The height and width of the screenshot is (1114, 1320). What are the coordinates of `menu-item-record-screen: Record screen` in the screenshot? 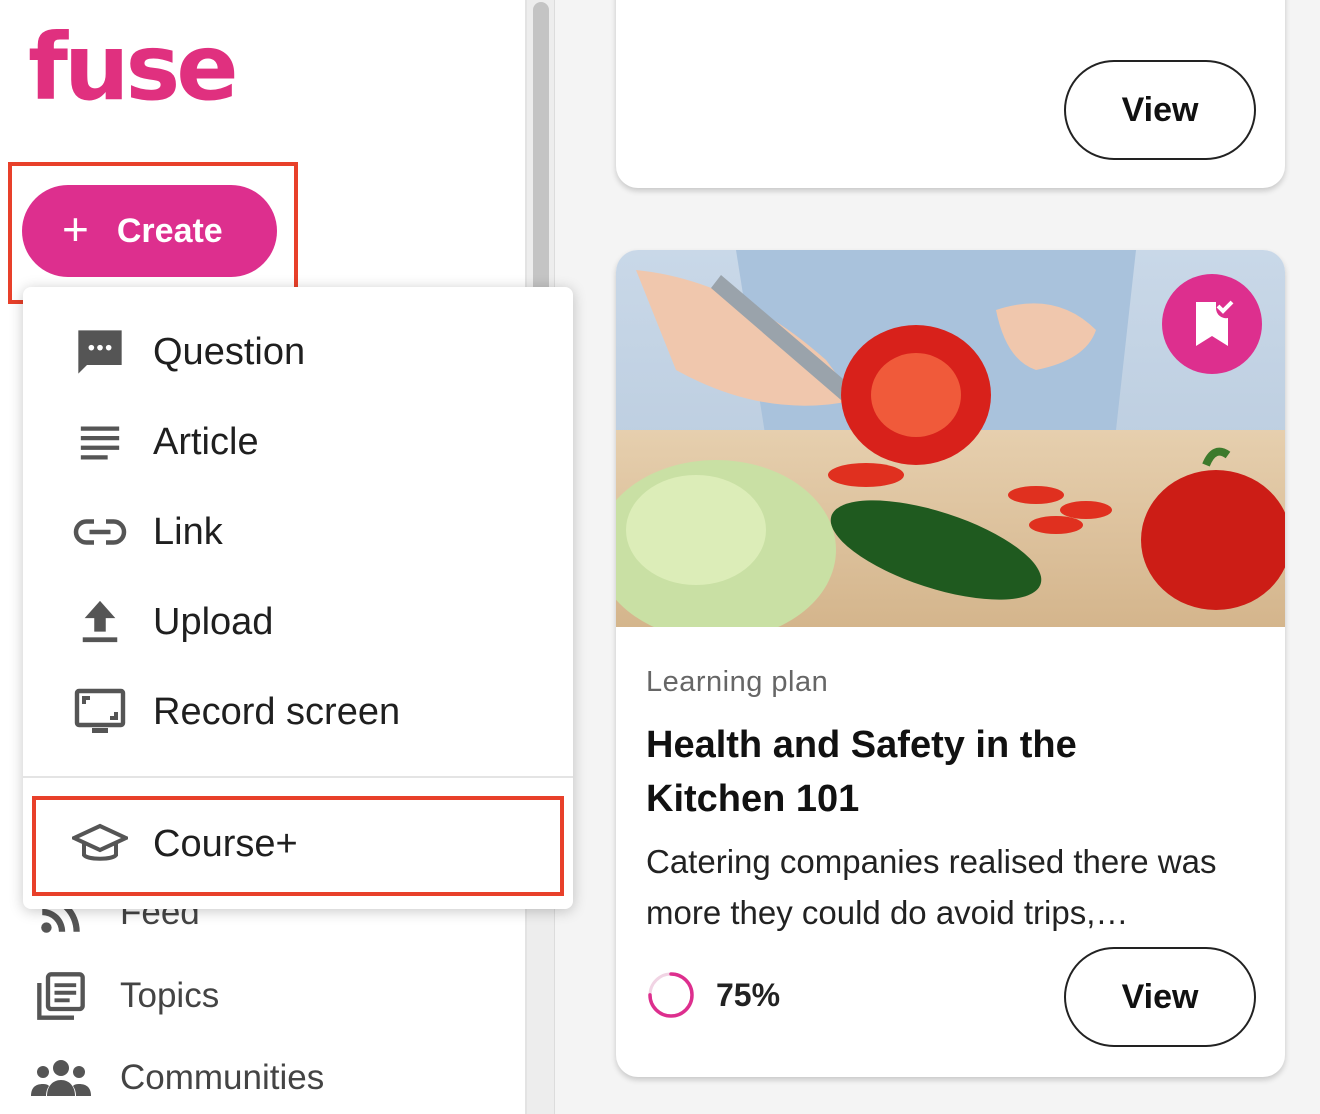 It's located at (298, 712).